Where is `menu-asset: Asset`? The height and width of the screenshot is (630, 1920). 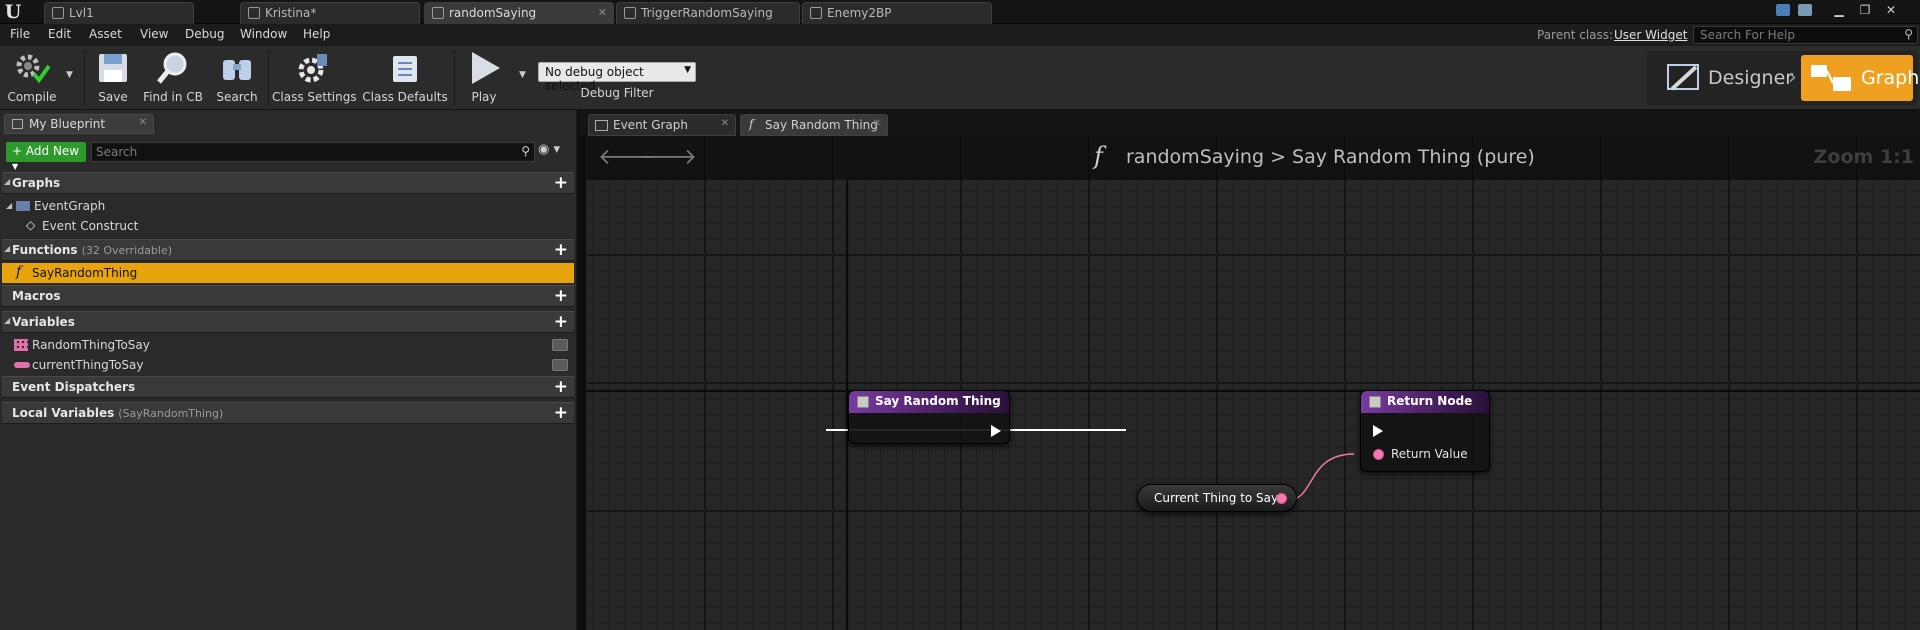 menu-asset: Asset is located at coordinates (105, 34).